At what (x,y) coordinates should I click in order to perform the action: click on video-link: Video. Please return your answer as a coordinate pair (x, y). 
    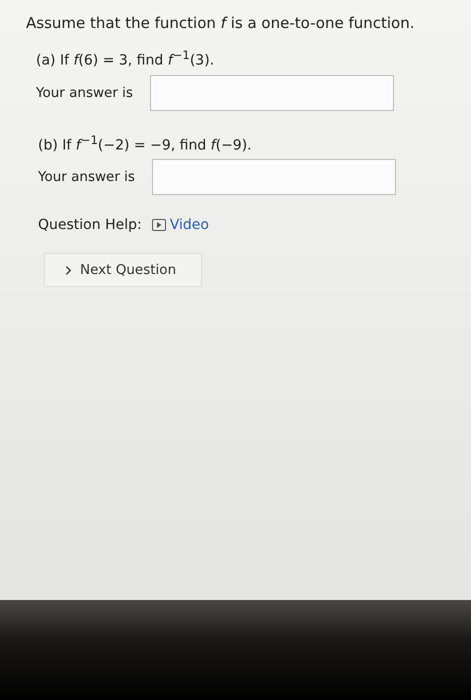
    Looking at the image, I should click on (180, 225).